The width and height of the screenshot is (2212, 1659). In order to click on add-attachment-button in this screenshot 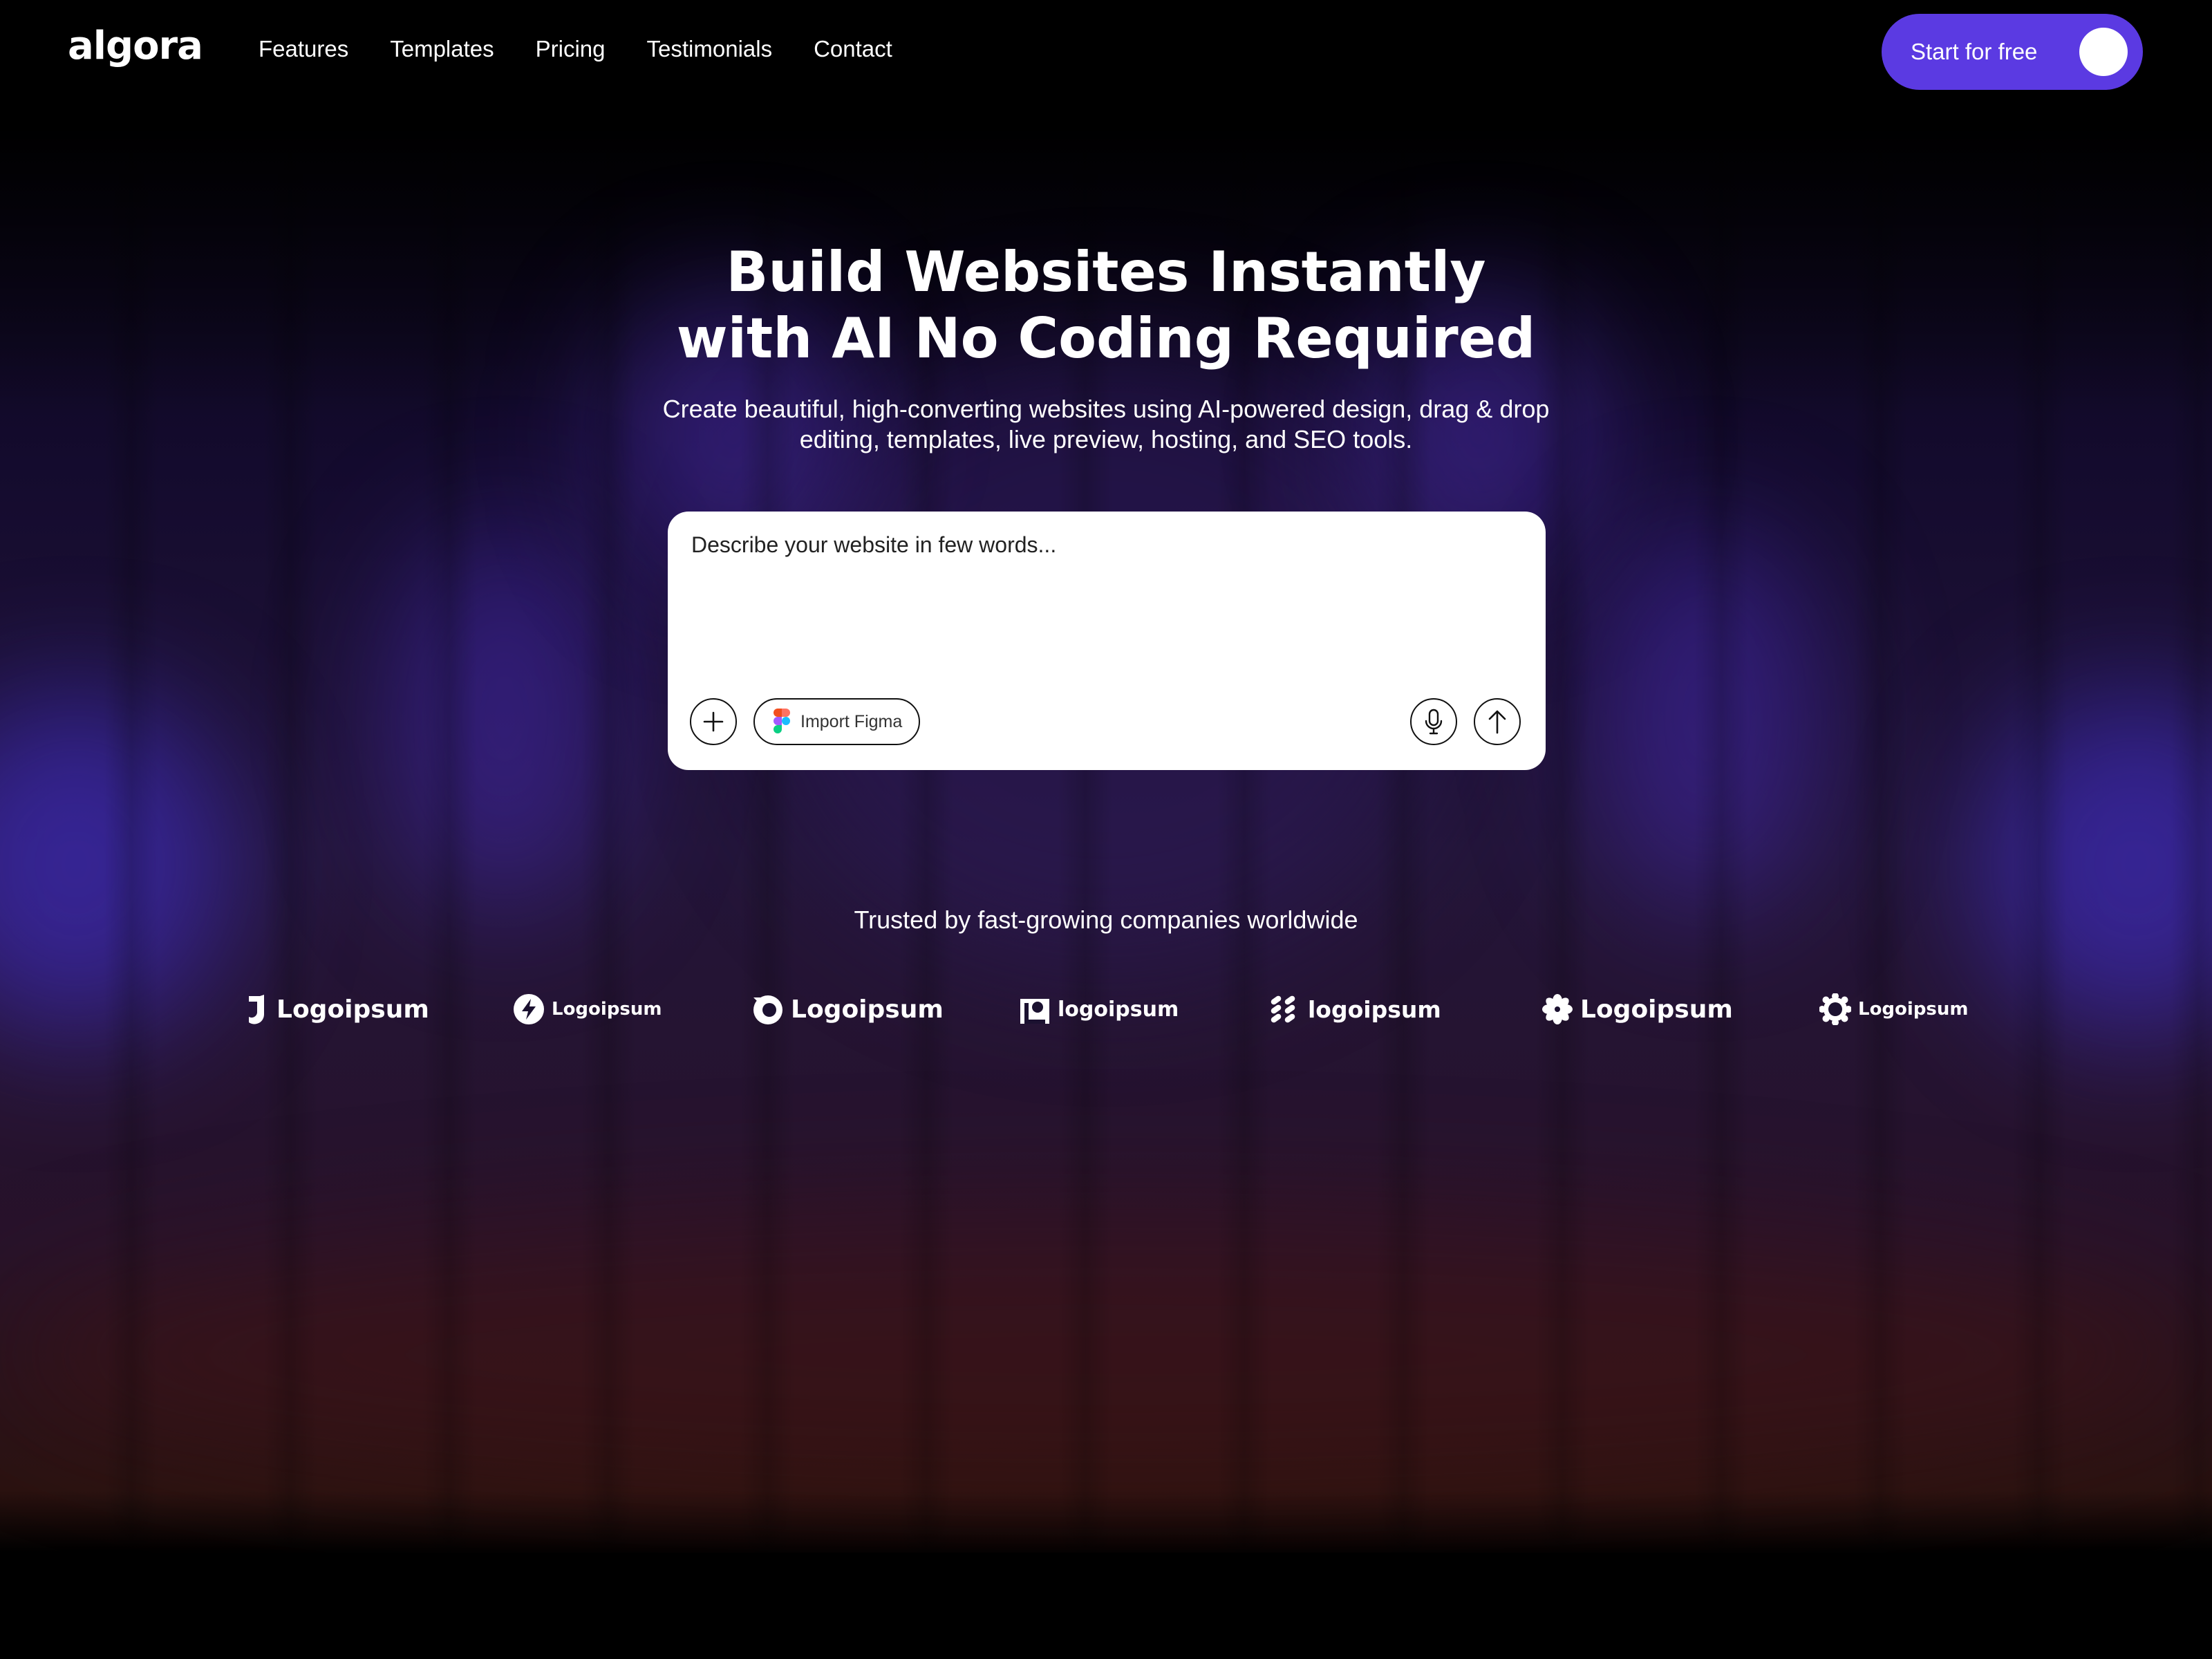, I will do `click(714, 721)`.